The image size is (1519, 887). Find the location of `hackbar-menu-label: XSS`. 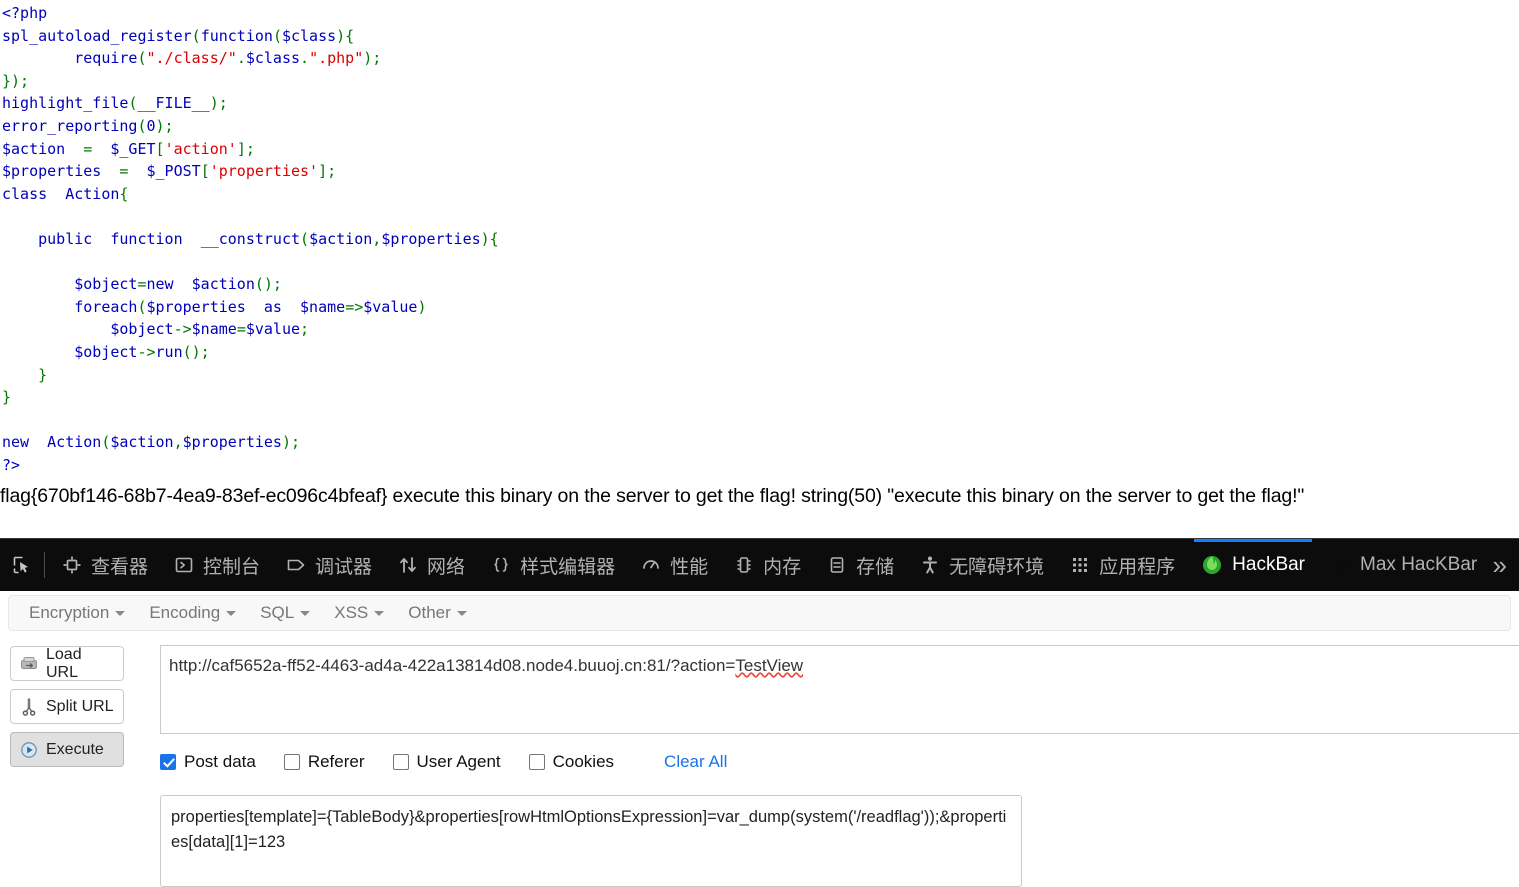

hackbar-menu-label: XSS is located at coordinates (351, 612).